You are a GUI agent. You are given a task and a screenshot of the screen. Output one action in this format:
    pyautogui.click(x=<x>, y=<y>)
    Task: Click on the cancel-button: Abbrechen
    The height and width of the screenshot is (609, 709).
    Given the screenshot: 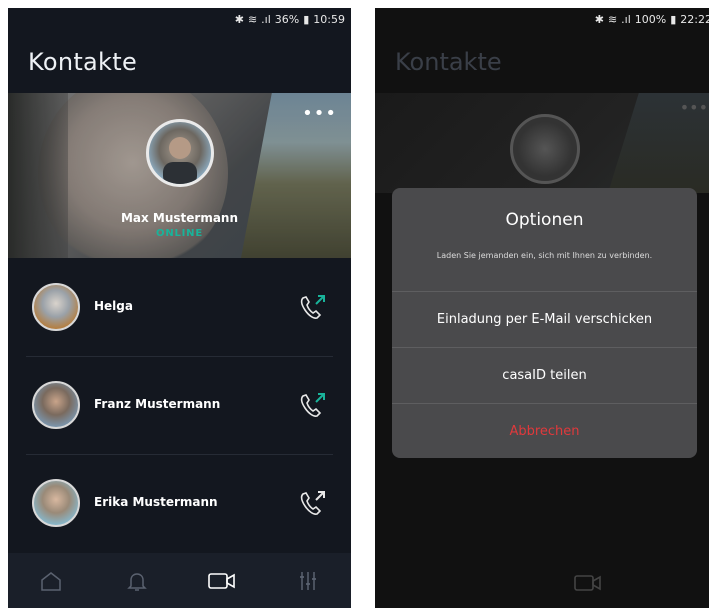 What is the action you would take?
    pyautogui.click(x=544, y=430)
    